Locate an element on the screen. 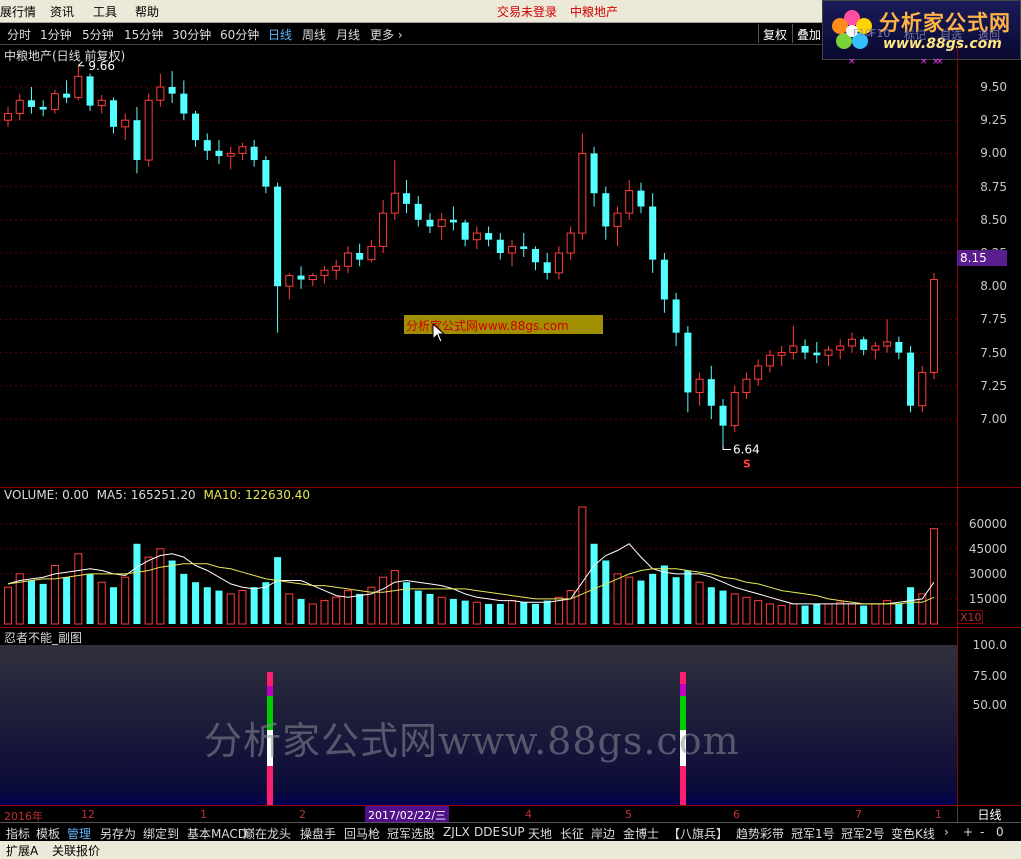  chevron-right-icon: › is located at coordinates (946, 832).